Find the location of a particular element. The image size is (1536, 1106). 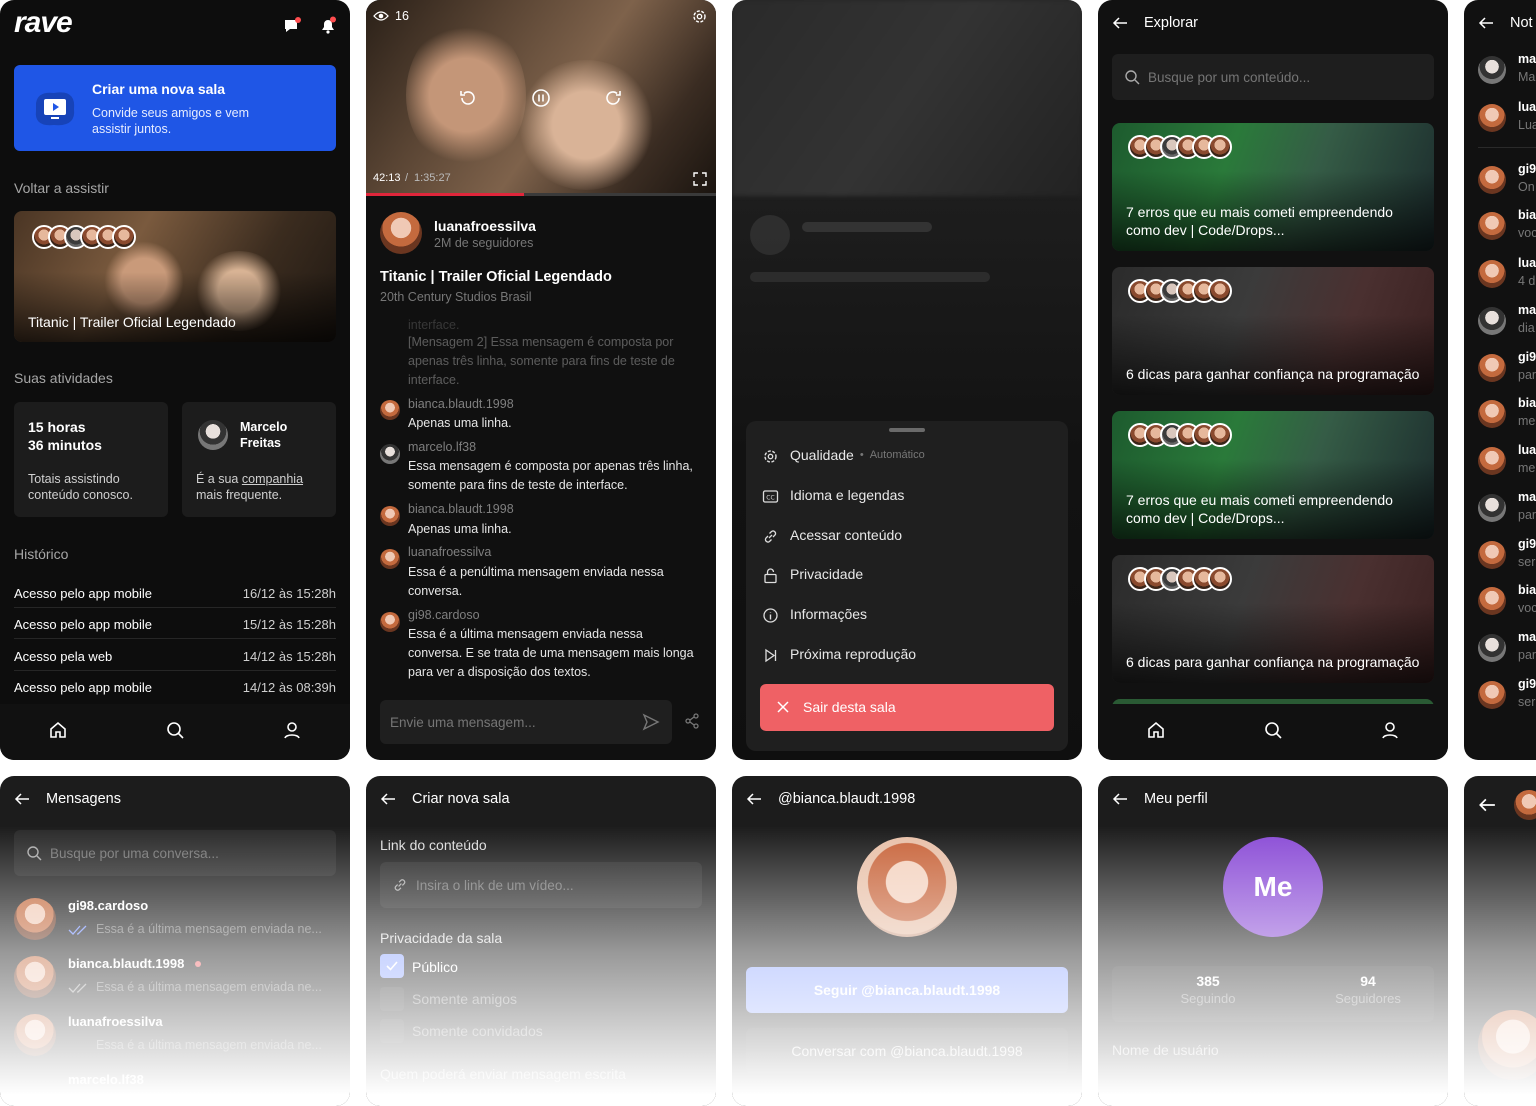

my-avatar-initials: Me is located at coordinates (1273, 886).